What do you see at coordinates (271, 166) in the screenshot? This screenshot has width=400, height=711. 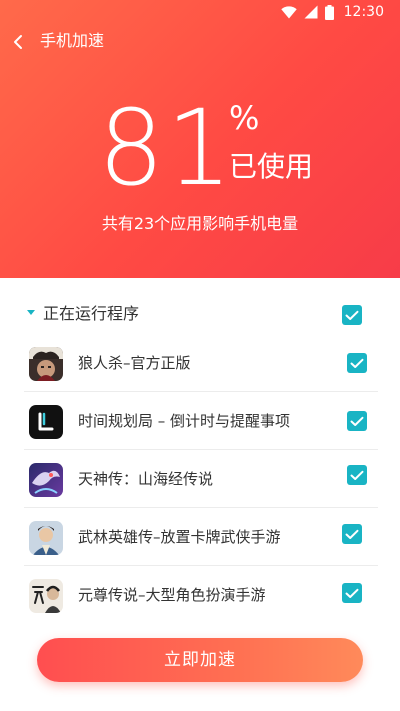 I see `usage-label: 已使用` at bounding box center [271, 166].